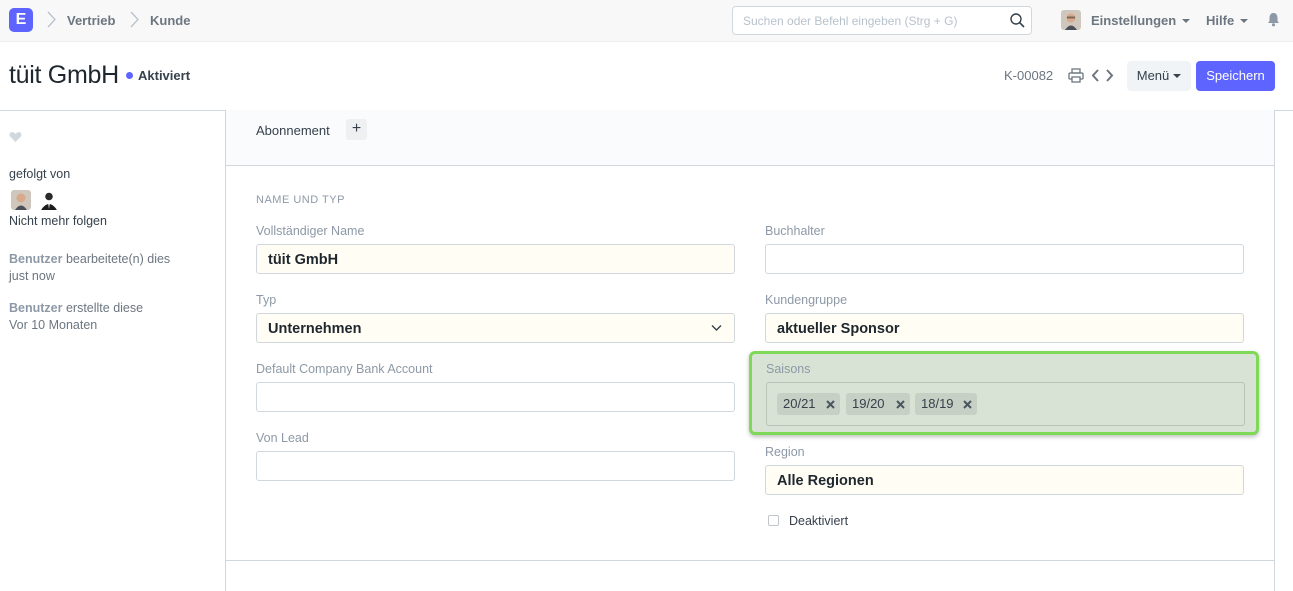 The width and height of the screenshot is (1293, 591). I want to click on save-button: Speichern, so click(1235, 76).